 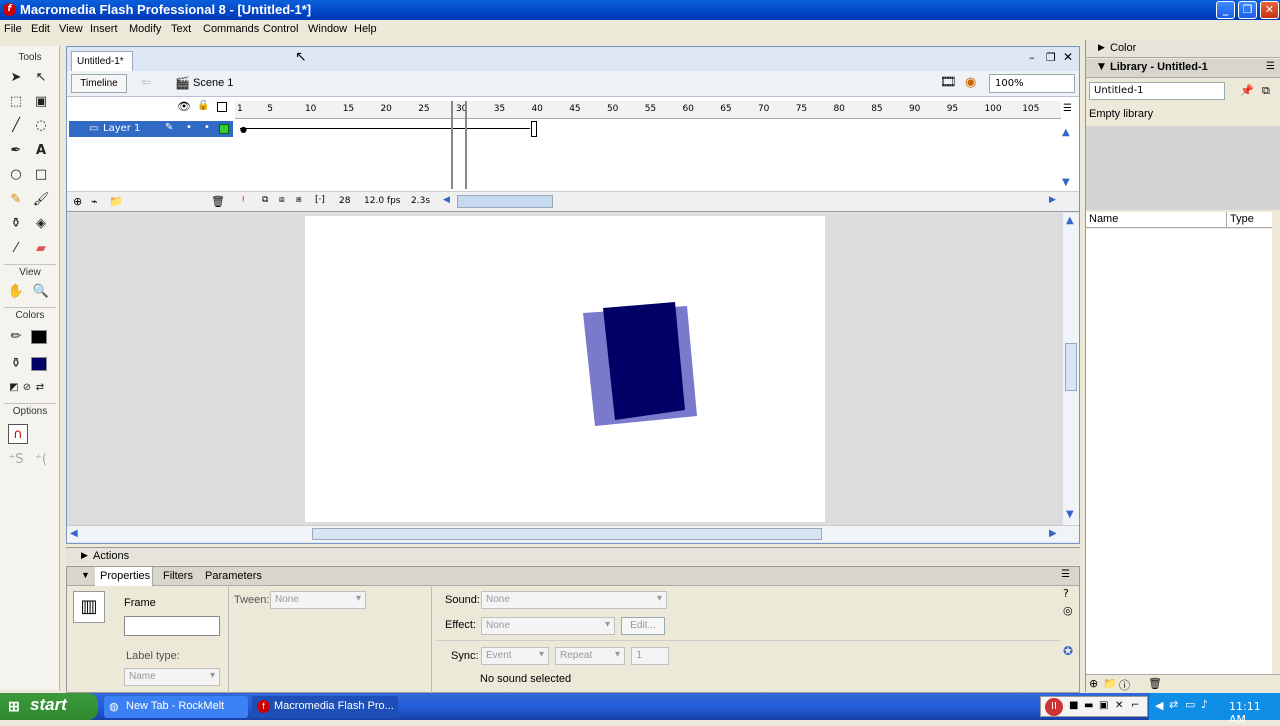 What do you see at coordinates (41, 102) in the screenshot?
I see `fill-transform-tool-icon: ▣` at bounding box center [41, 102].